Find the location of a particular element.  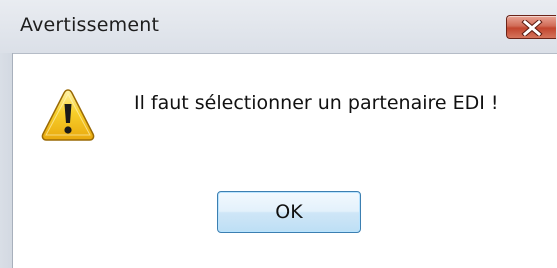

dialog-title: Avertissement is located at coordinates (90, 25).